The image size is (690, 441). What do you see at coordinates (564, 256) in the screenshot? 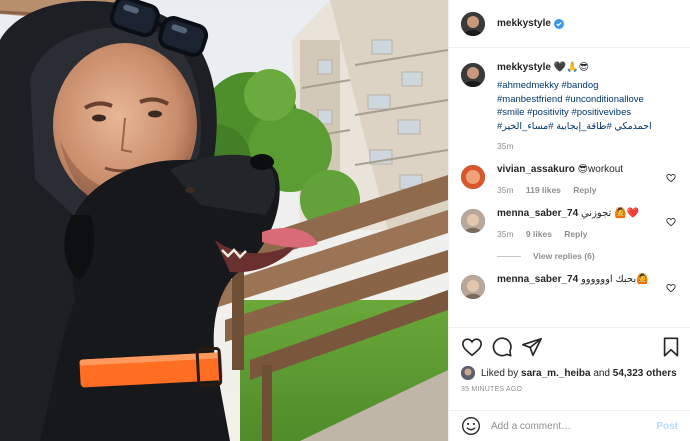
I see `view-replies-label: View replies (6)` at bounding box center [564, 256].